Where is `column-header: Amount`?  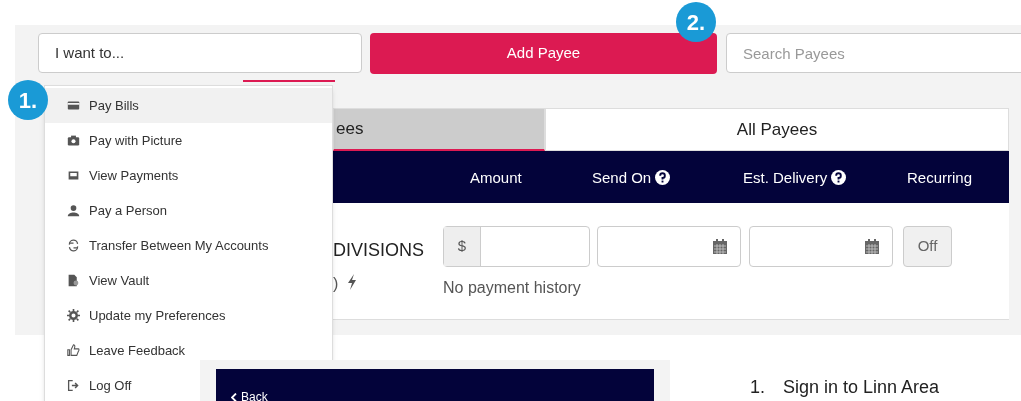 column-header: Amount is located at coordinates (496, 177).